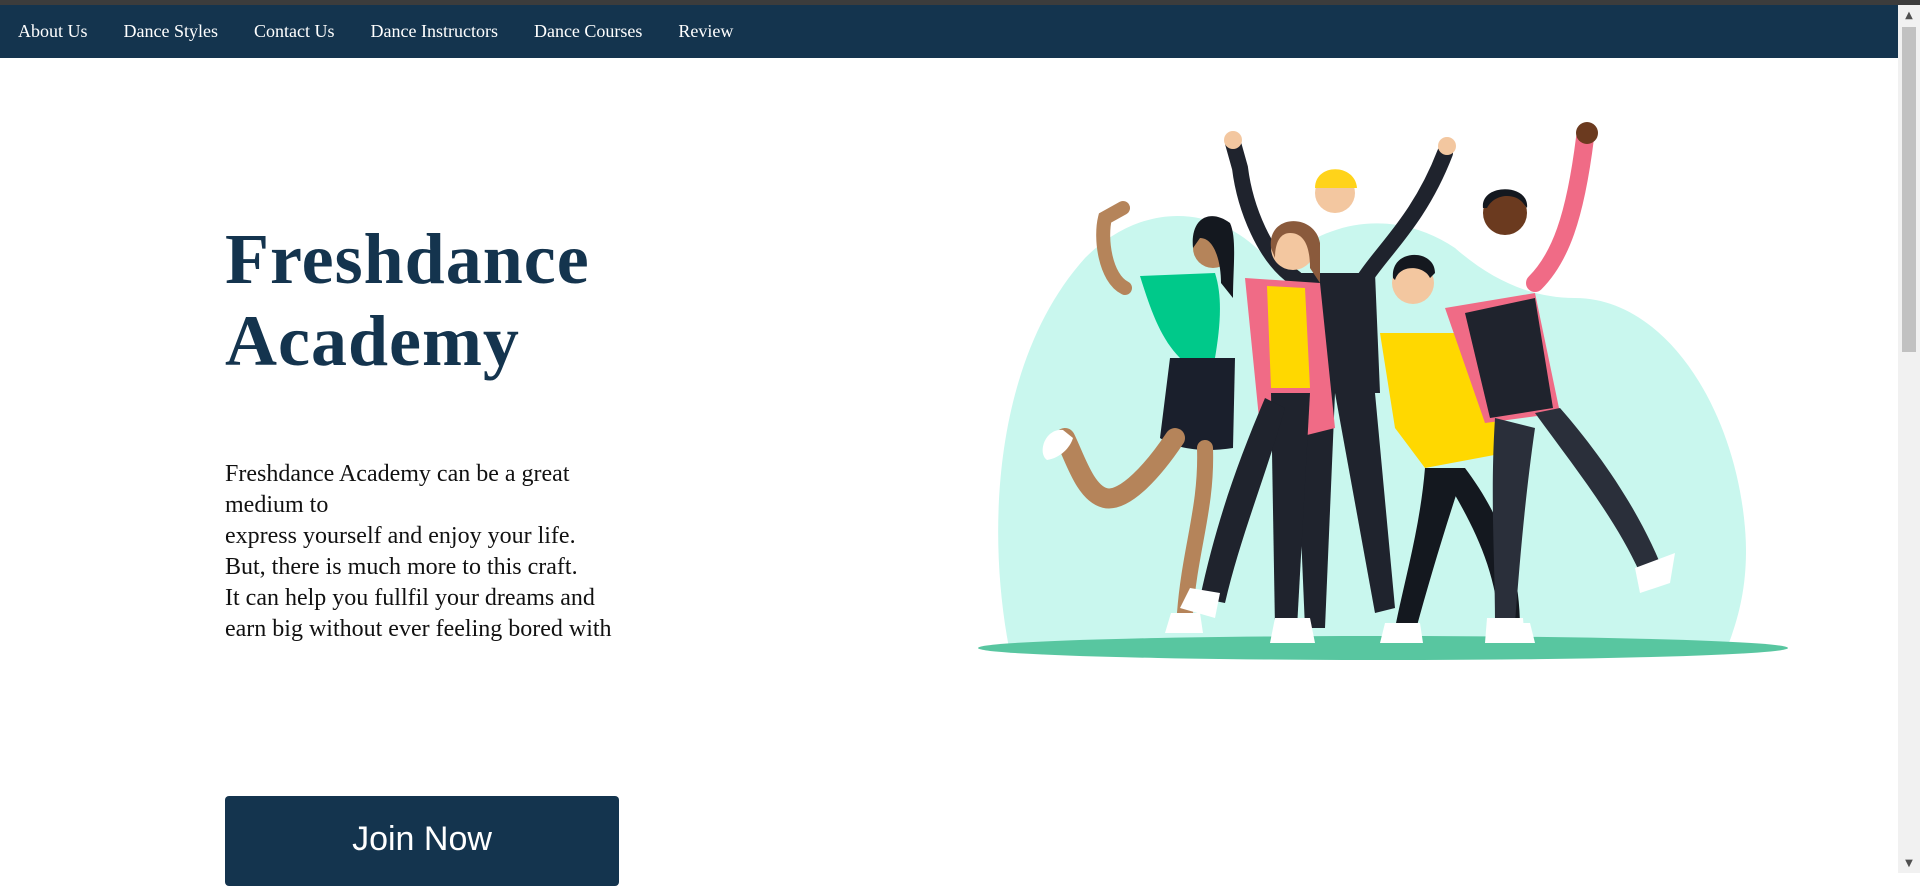 This screenshot has width=1920, height=886. What do you see at coordinates (401, 567) in the screenshot?
I see `description-line: But, there is much more to this craft.` at bounding box center [401, 567].